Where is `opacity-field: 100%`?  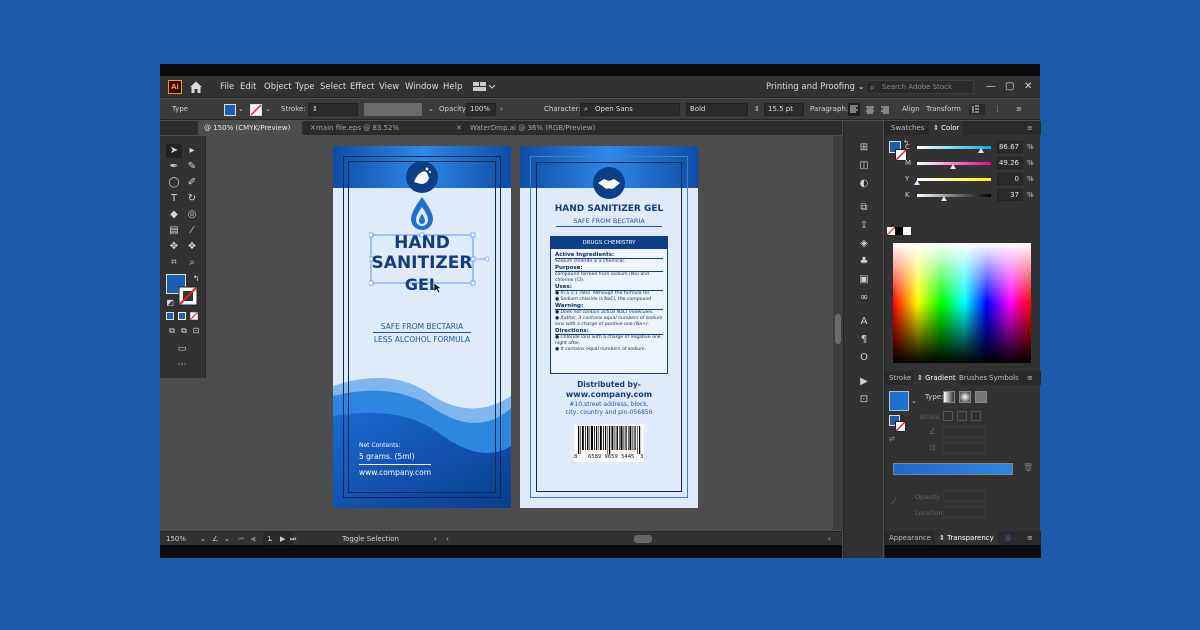
opacity-field: 100% is located at coordinates (481, 109).